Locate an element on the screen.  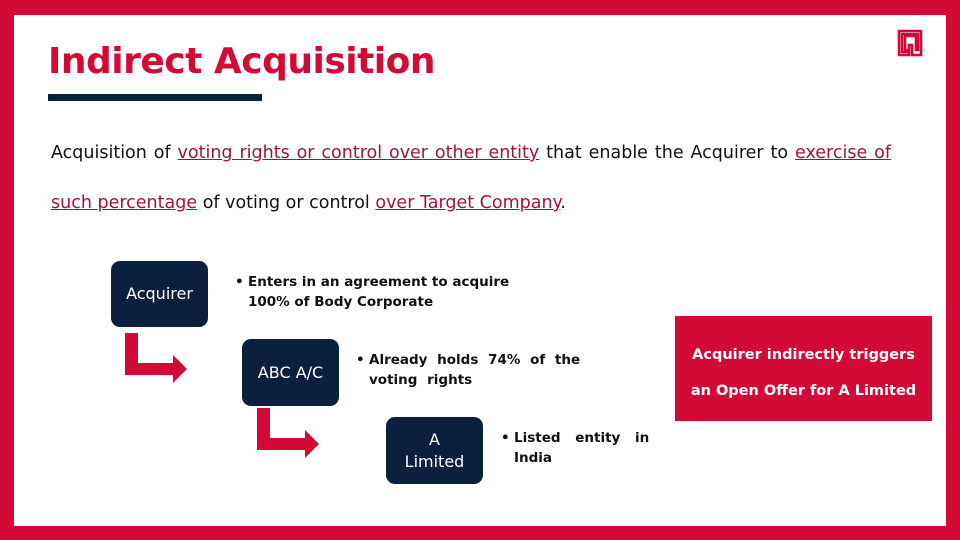
definition-highlight: over Target Company is located at coordinates (468, 203).